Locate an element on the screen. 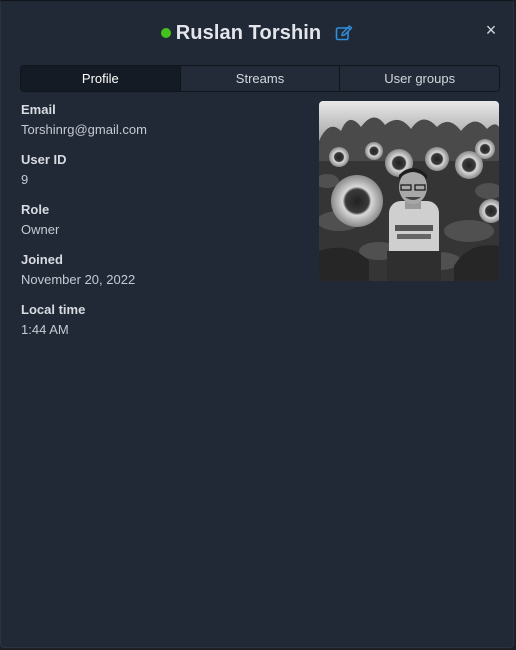 The image size is (516, 650). field-value: November 20, 2022 is located at coordinates (78, 279).